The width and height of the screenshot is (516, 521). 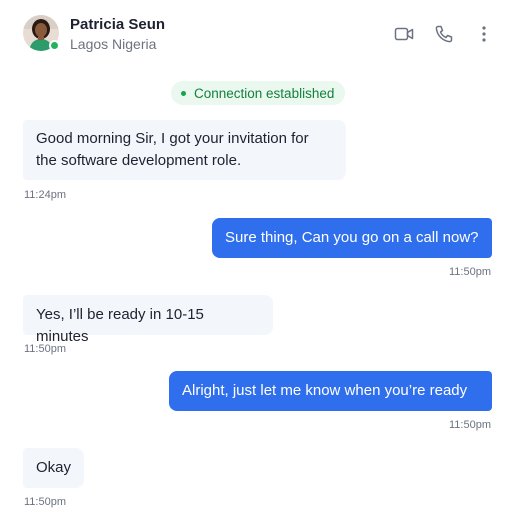 I want to click on message-text: Yes, I’ll be ready in 10-15 minutes, so click(x=120, y=325).